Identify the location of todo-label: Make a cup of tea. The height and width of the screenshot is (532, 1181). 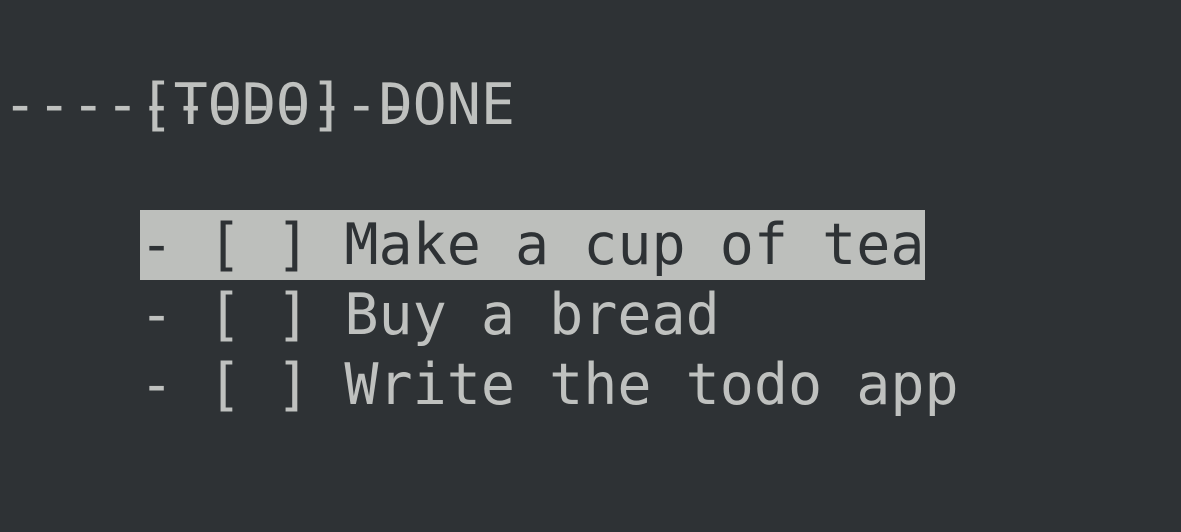
(634, 245).